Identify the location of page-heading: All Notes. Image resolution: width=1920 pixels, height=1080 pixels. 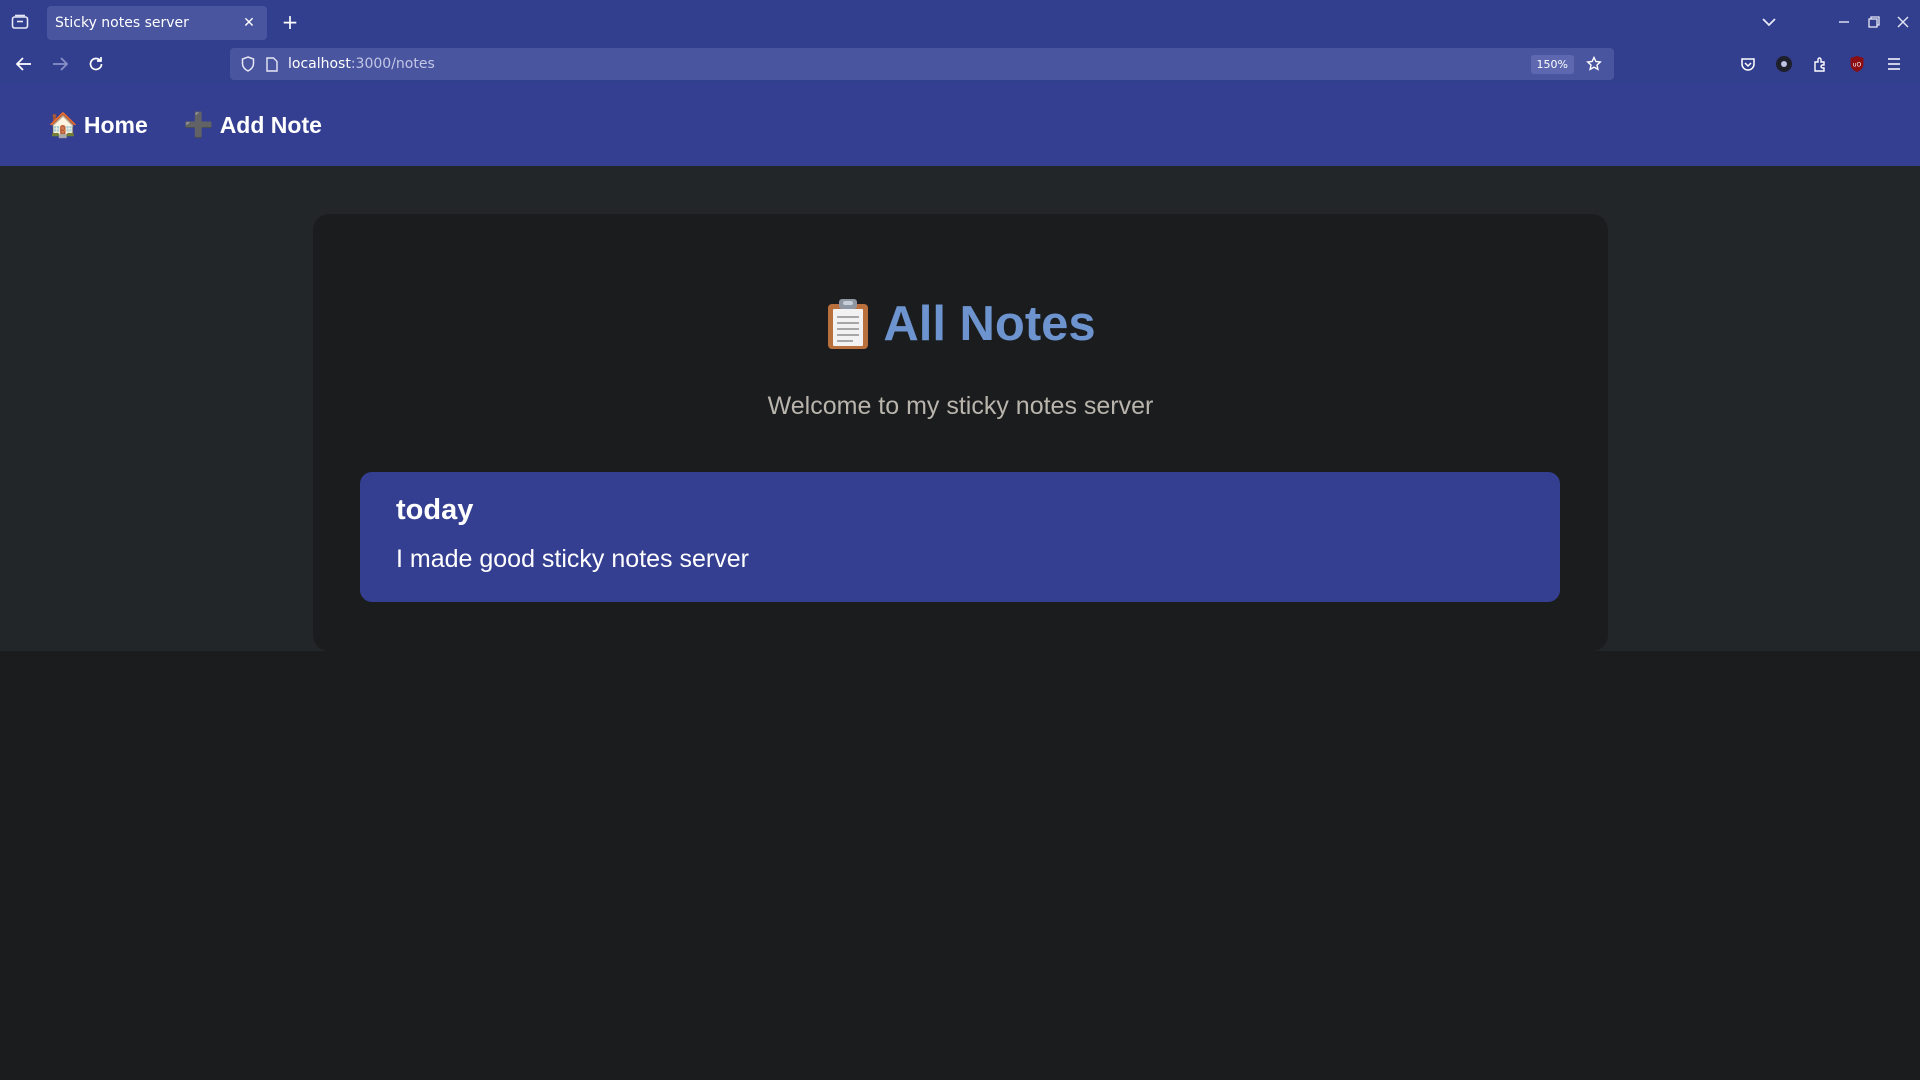
(960, 324).